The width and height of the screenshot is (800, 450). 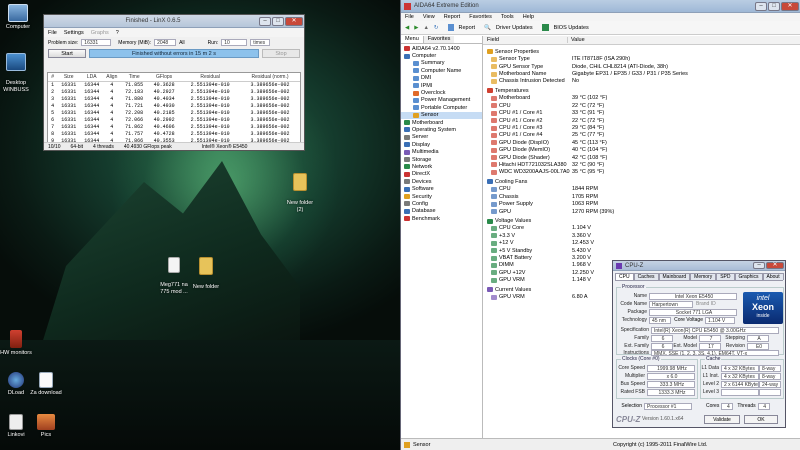 I want to click on desktop-icon-computer: Computer, so click(x=20, y=17).